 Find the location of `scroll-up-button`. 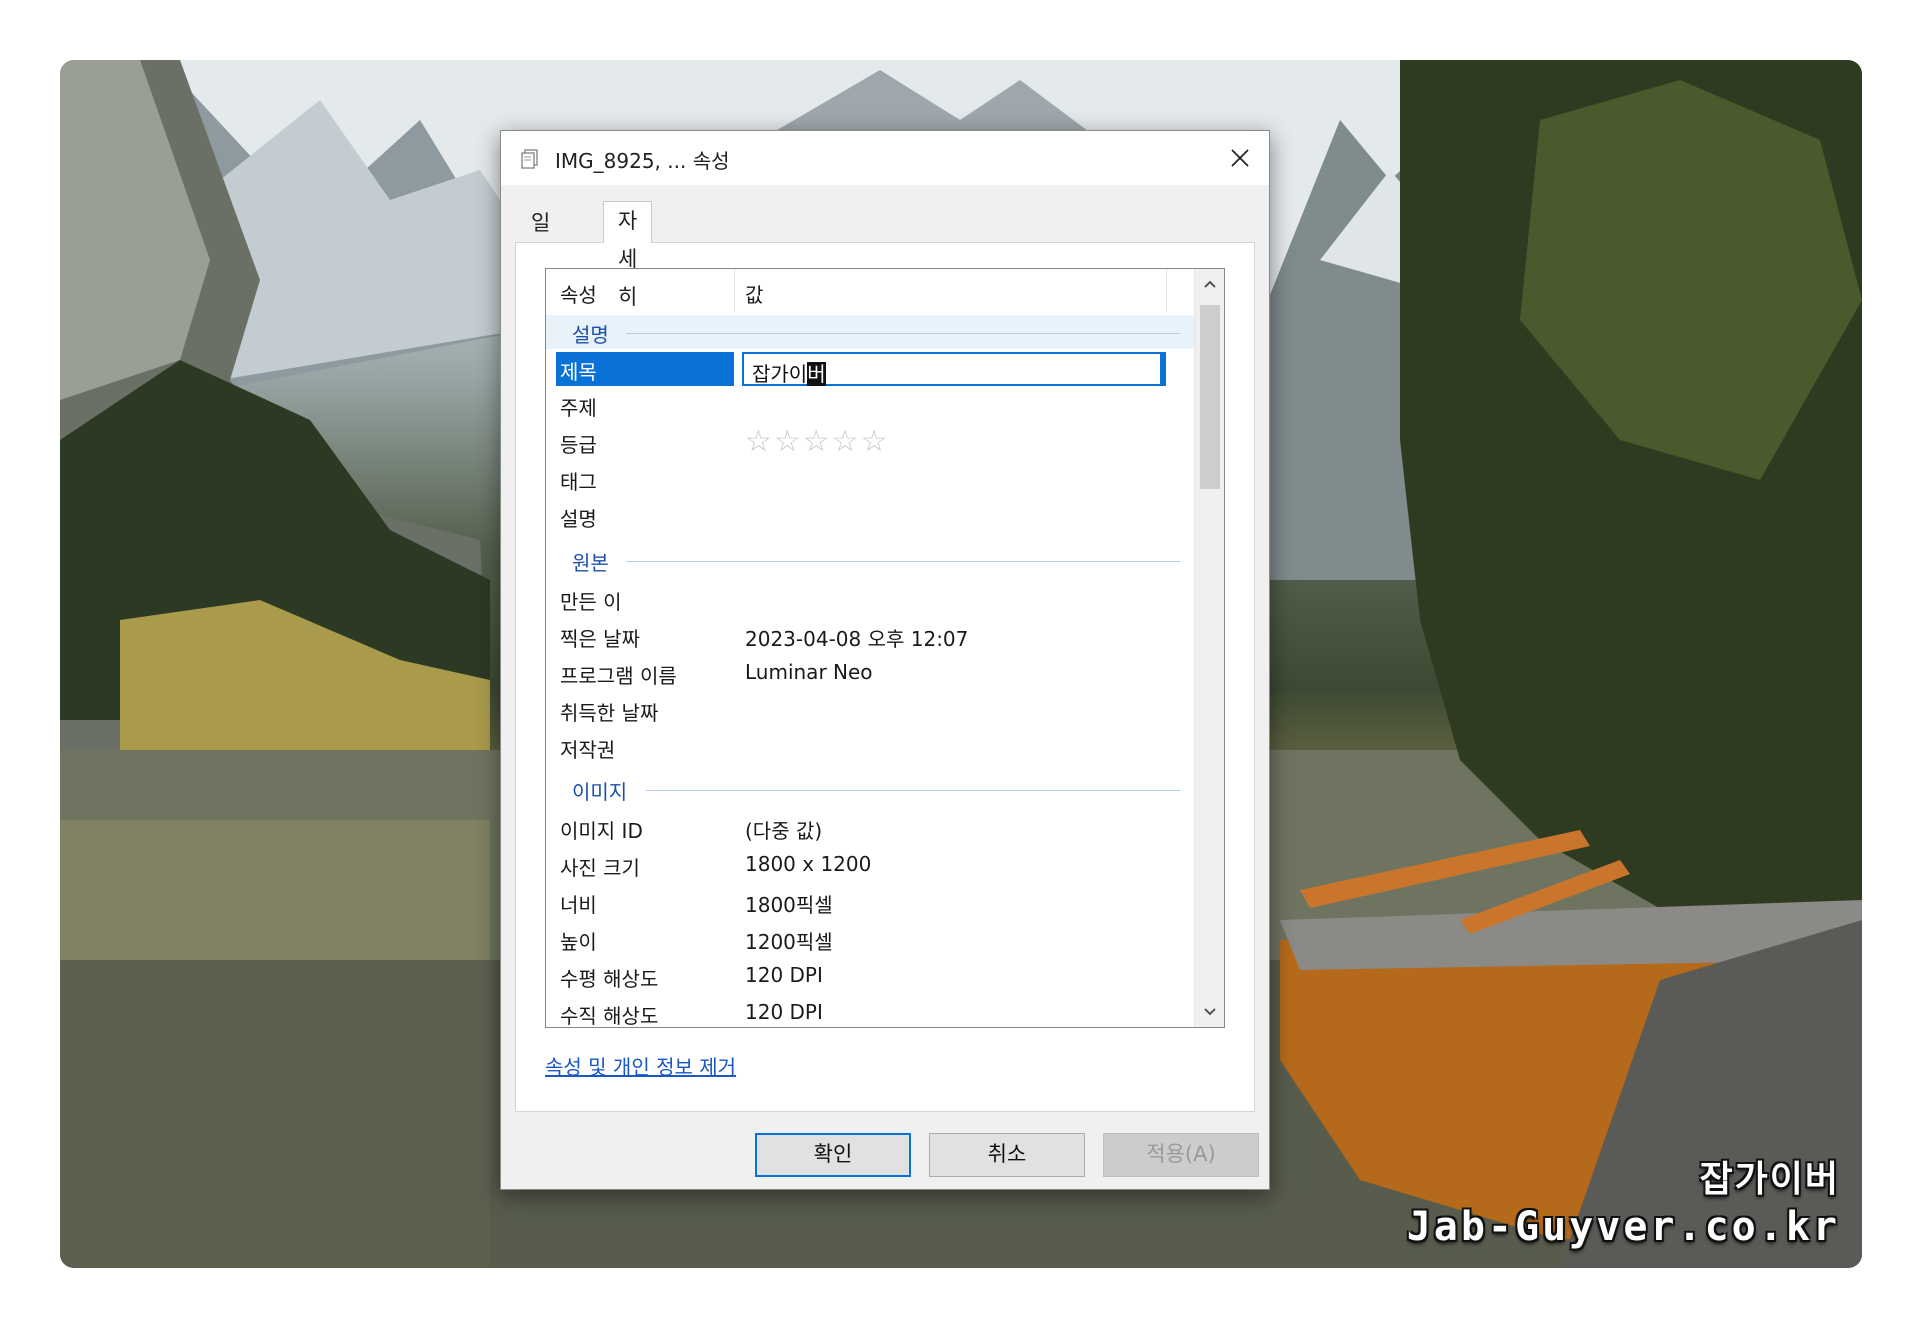

scroll-up-button is located at coordinates (1209, 284).